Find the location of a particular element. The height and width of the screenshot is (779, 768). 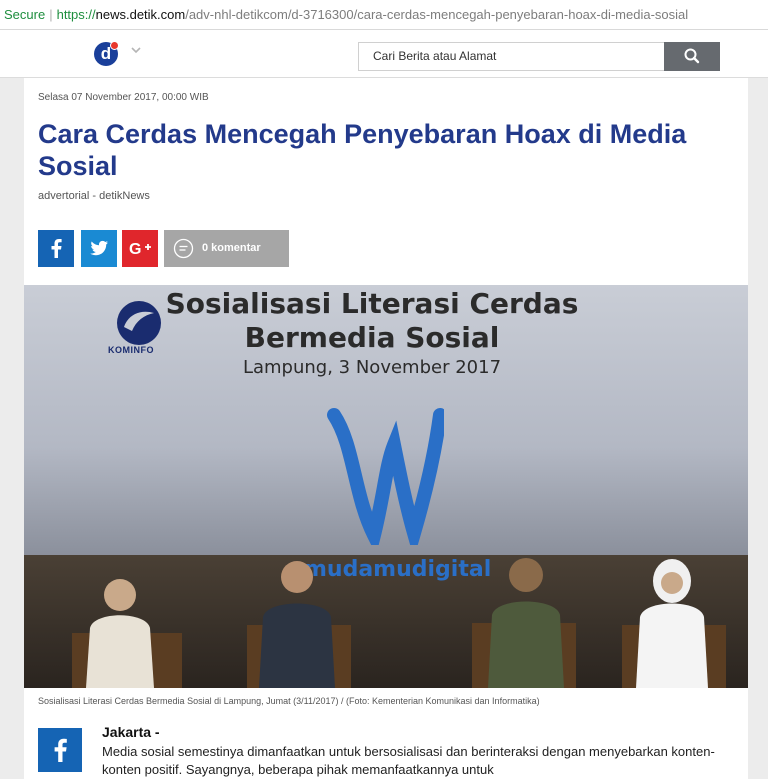

article-dateline: Jakarta - is located at coordinates (131, 732).